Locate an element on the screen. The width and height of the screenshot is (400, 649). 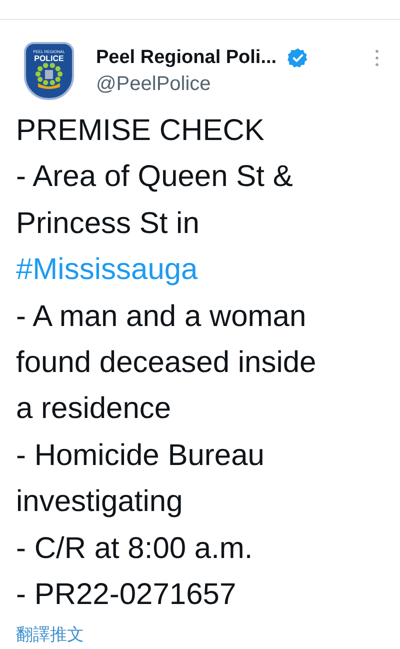
account-handle: @PeelPolice is located at coordinates (240, 84).